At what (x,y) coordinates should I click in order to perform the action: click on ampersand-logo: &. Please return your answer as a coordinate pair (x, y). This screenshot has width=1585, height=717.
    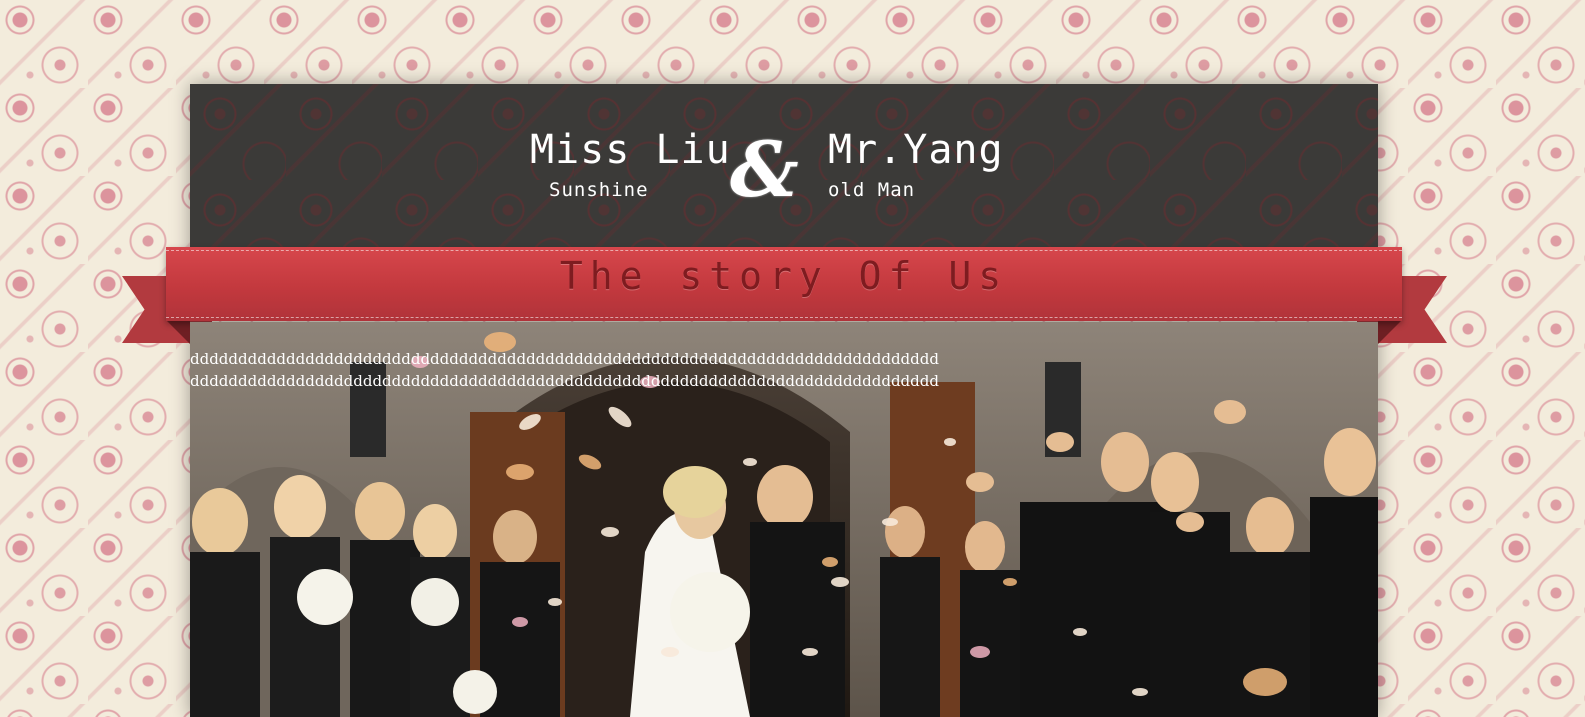
    Looking at the image, I should click on (764, 169).